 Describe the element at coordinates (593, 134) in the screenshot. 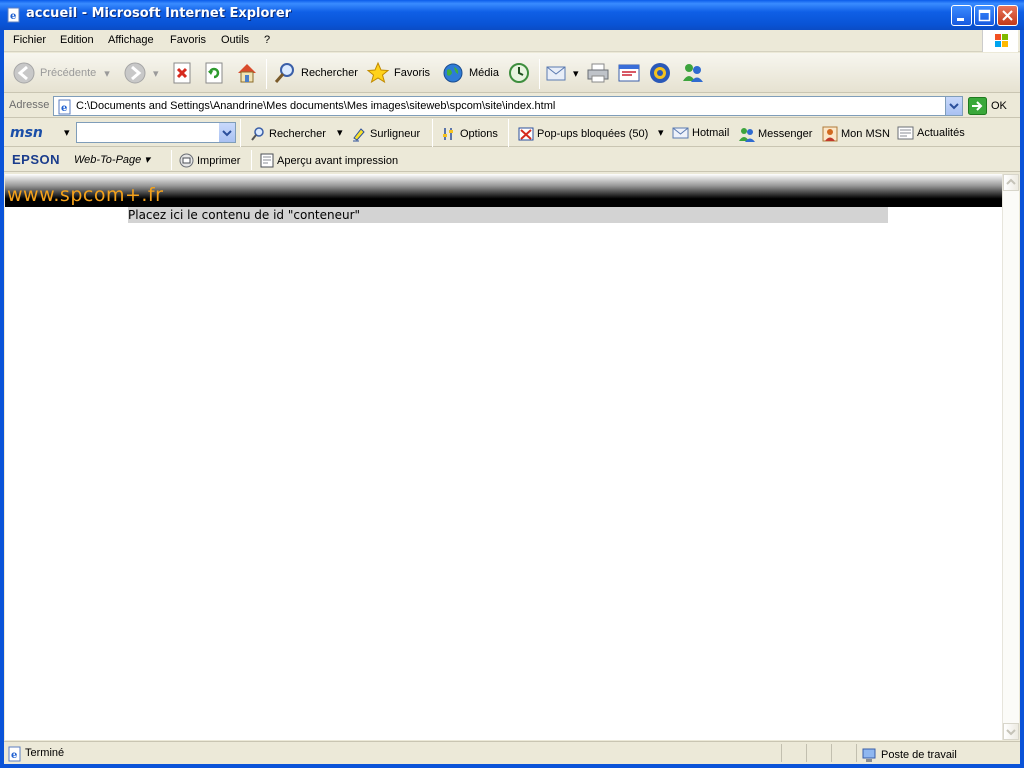

I see `popups-label: Pop-ups bloquées (50)` at that location.